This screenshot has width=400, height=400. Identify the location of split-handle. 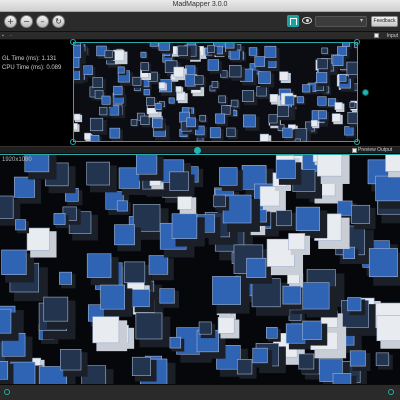
(197, 150).